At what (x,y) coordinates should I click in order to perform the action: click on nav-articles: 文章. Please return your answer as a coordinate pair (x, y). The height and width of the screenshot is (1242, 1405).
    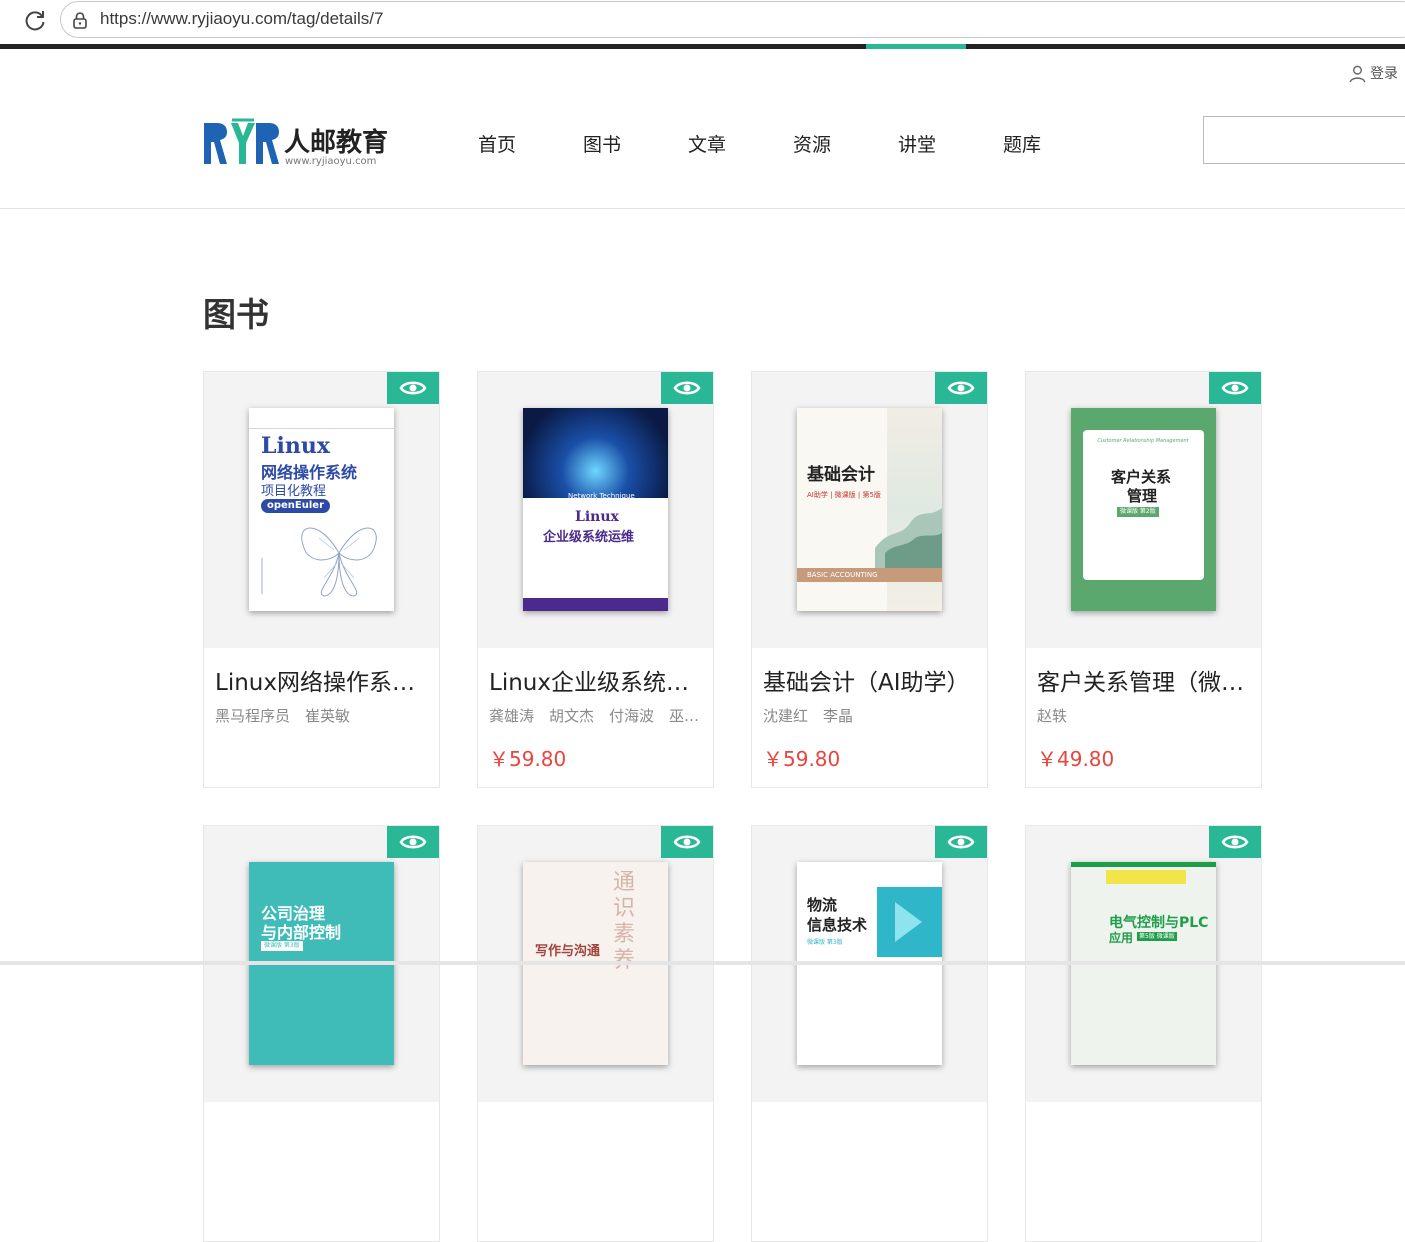
    Looking at the image, I should click on (740, 143).